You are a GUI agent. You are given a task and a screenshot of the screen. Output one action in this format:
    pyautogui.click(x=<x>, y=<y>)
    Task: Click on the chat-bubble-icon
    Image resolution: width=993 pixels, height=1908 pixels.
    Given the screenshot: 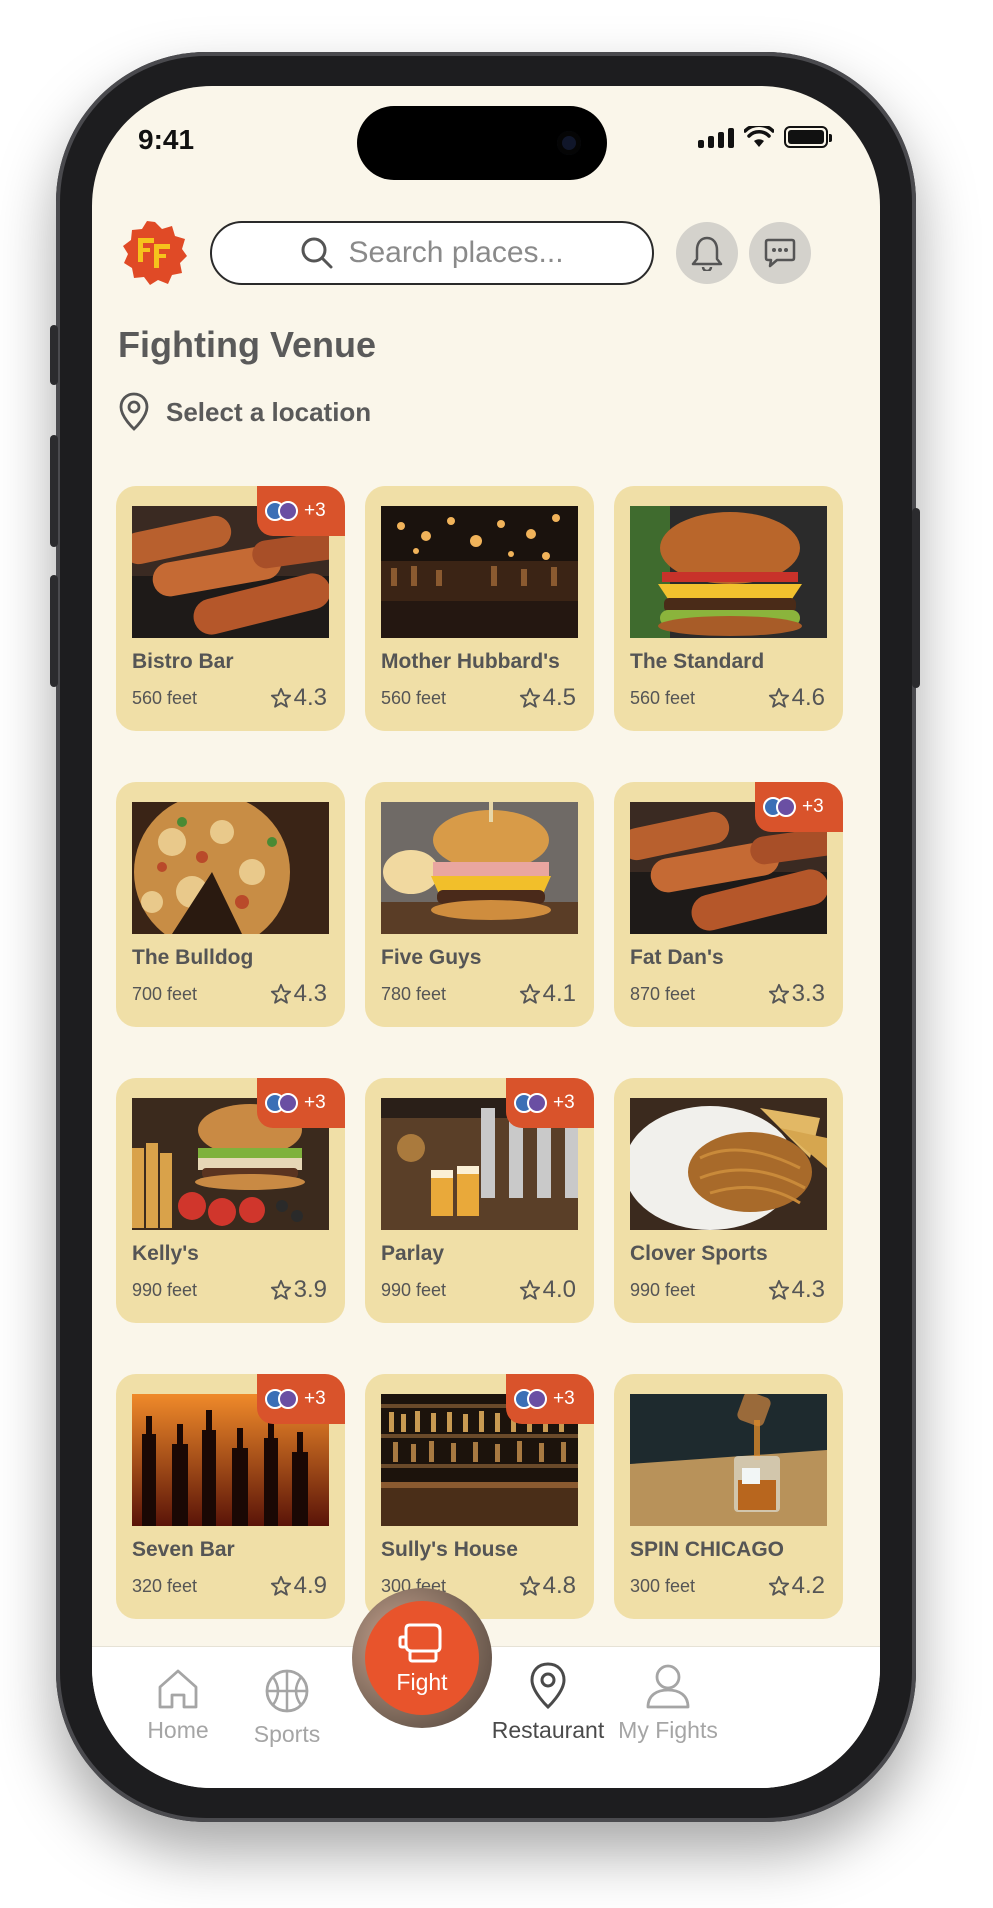 What is the action you would take?
    pyautogui.click(x=780, y=253)
    